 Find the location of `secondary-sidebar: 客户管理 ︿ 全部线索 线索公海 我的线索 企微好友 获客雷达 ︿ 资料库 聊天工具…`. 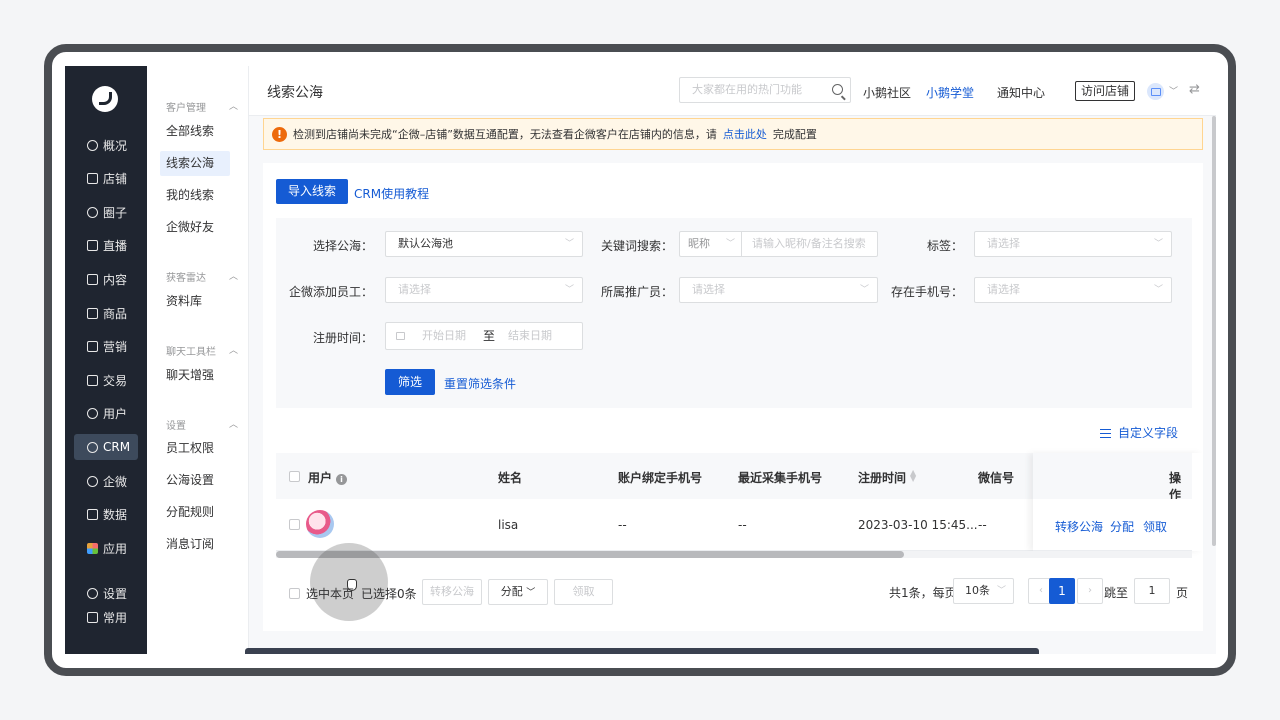

secondary-sidebar: 客户管理 ︿ 全部线索 线索公海 我的线索 企微好友 获客雷达 ︿ 资料库 聊天工具… is located at coordinates (198, 360).